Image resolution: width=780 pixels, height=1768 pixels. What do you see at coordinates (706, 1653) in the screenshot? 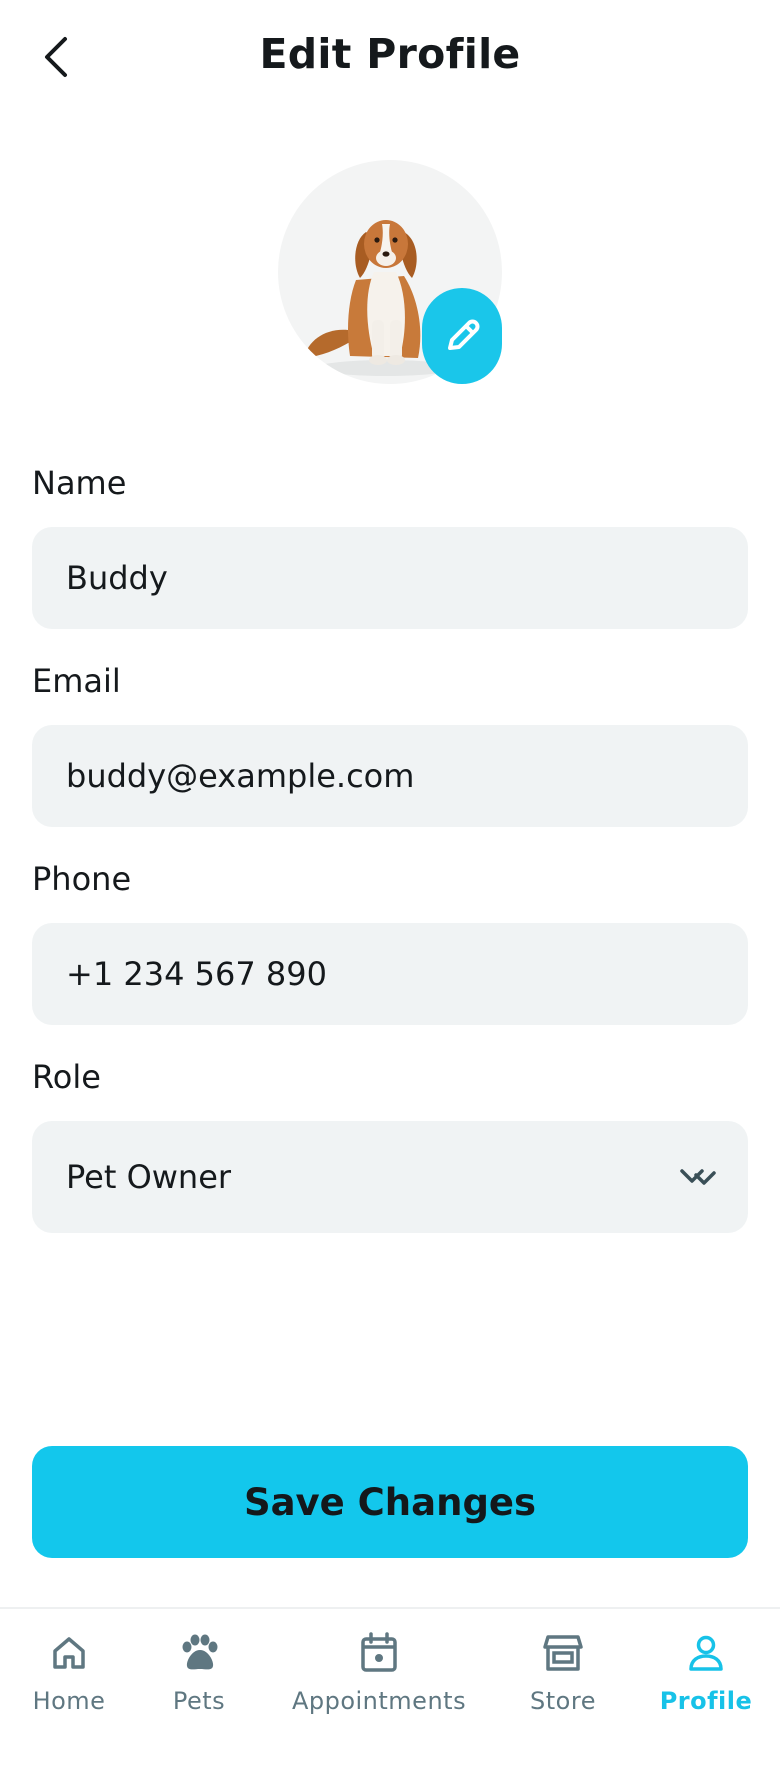
I see `person-icon` at bounding box center [706, 1653].